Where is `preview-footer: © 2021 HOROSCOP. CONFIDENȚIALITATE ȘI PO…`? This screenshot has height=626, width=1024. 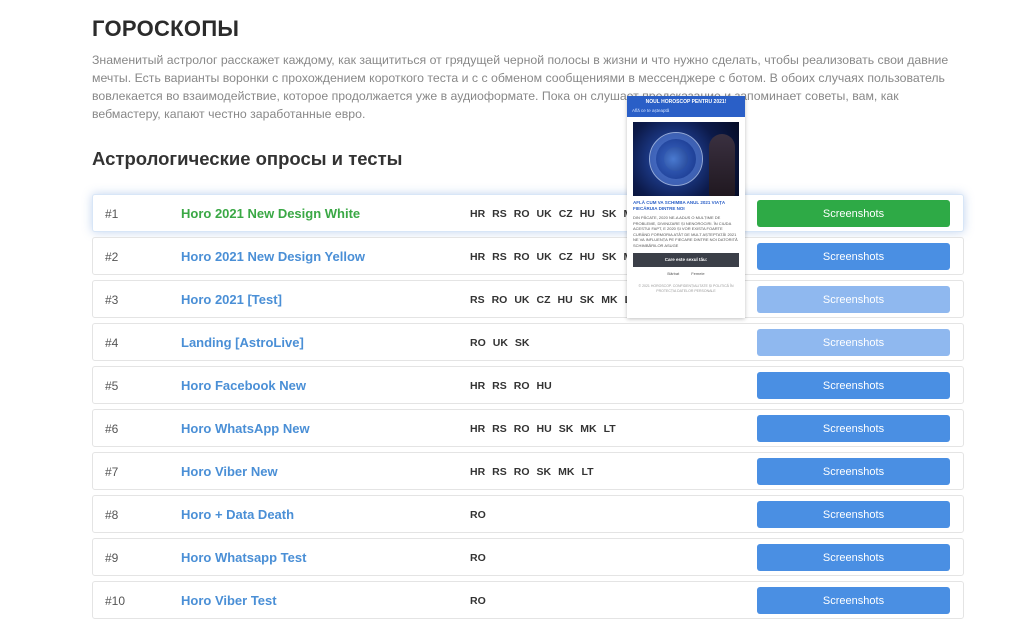
preview-footer: © 2021 HOROSCOP. CONFIDENȚIALITATE ȘI PO… is located at coordinates (686, 288).